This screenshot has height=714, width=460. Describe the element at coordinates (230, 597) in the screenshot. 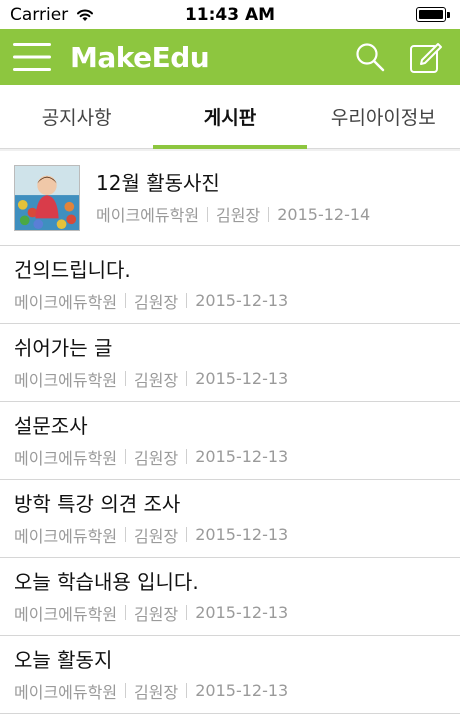

I see `list-item: 오늘 학습내용 입니다. 메이크에듀학원 김원장 2015-12-13` at that location.